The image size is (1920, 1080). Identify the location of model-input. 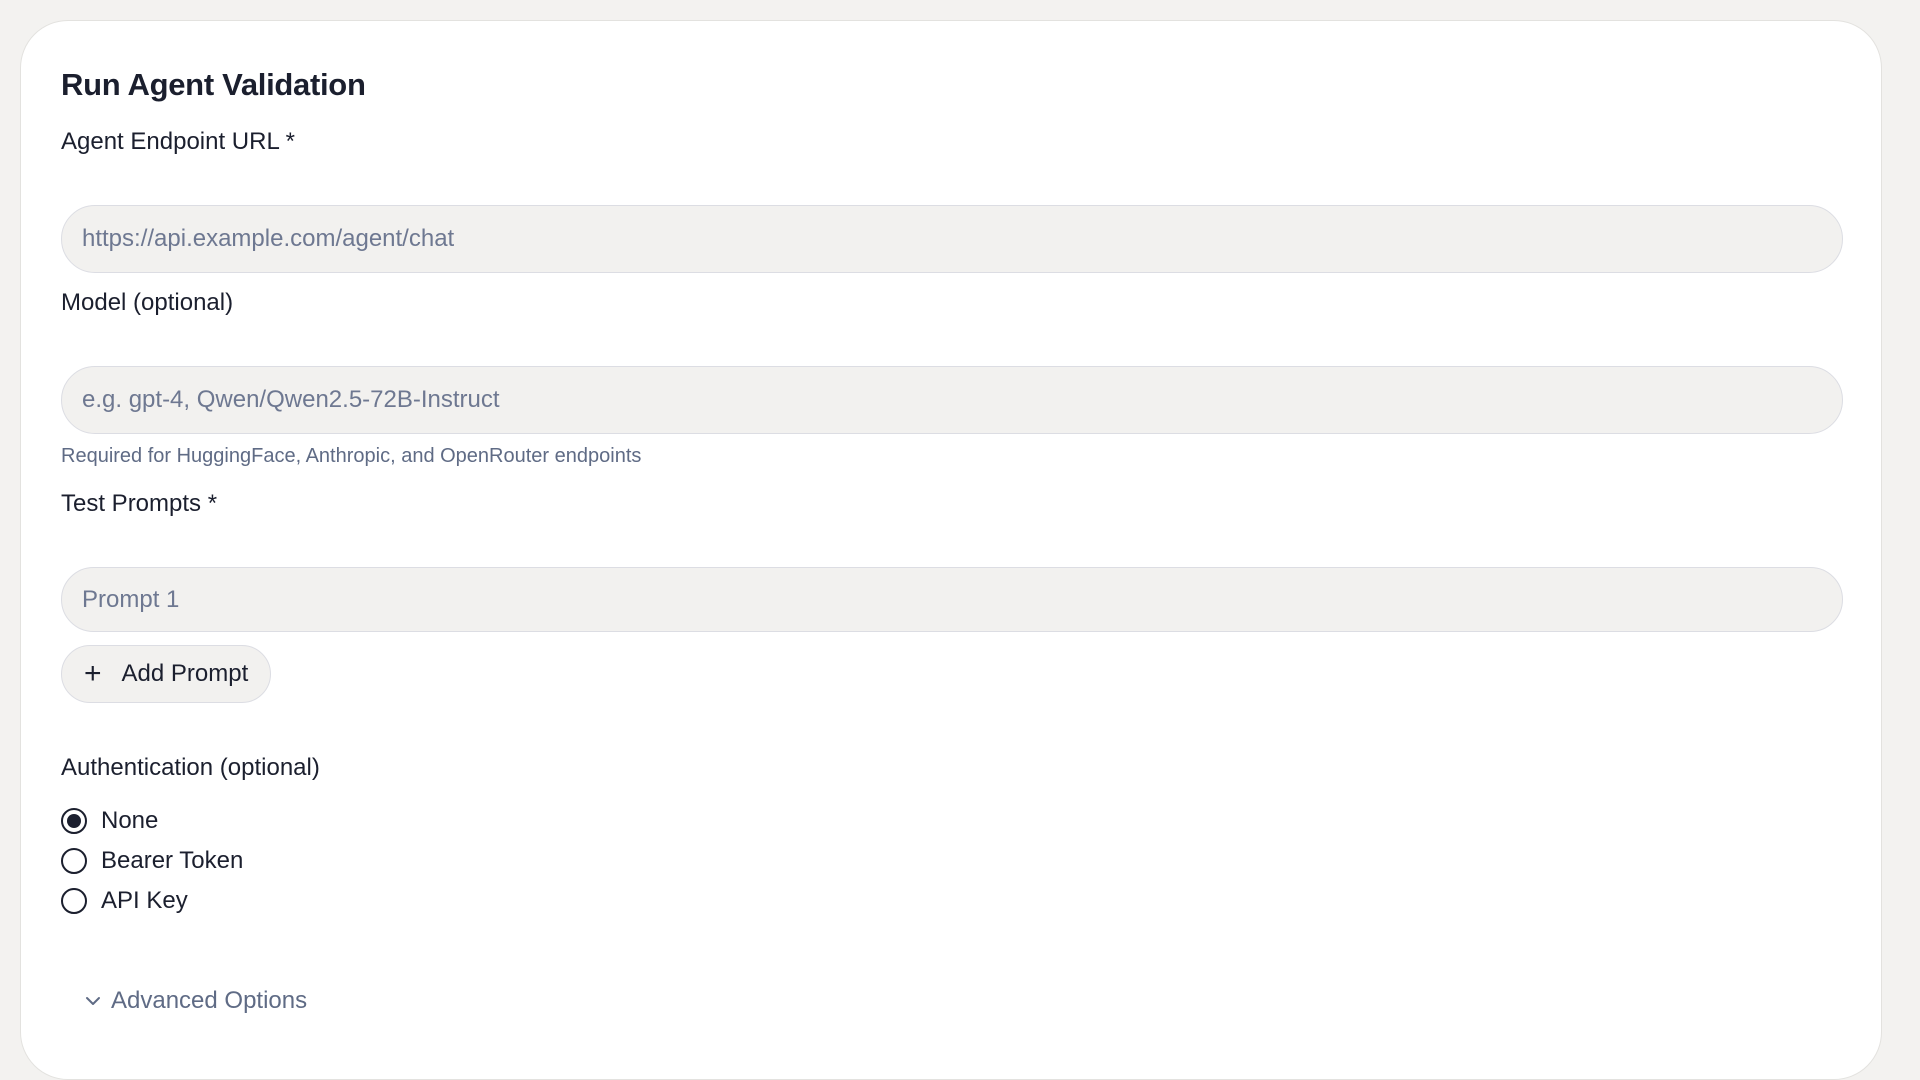
(952, 400).